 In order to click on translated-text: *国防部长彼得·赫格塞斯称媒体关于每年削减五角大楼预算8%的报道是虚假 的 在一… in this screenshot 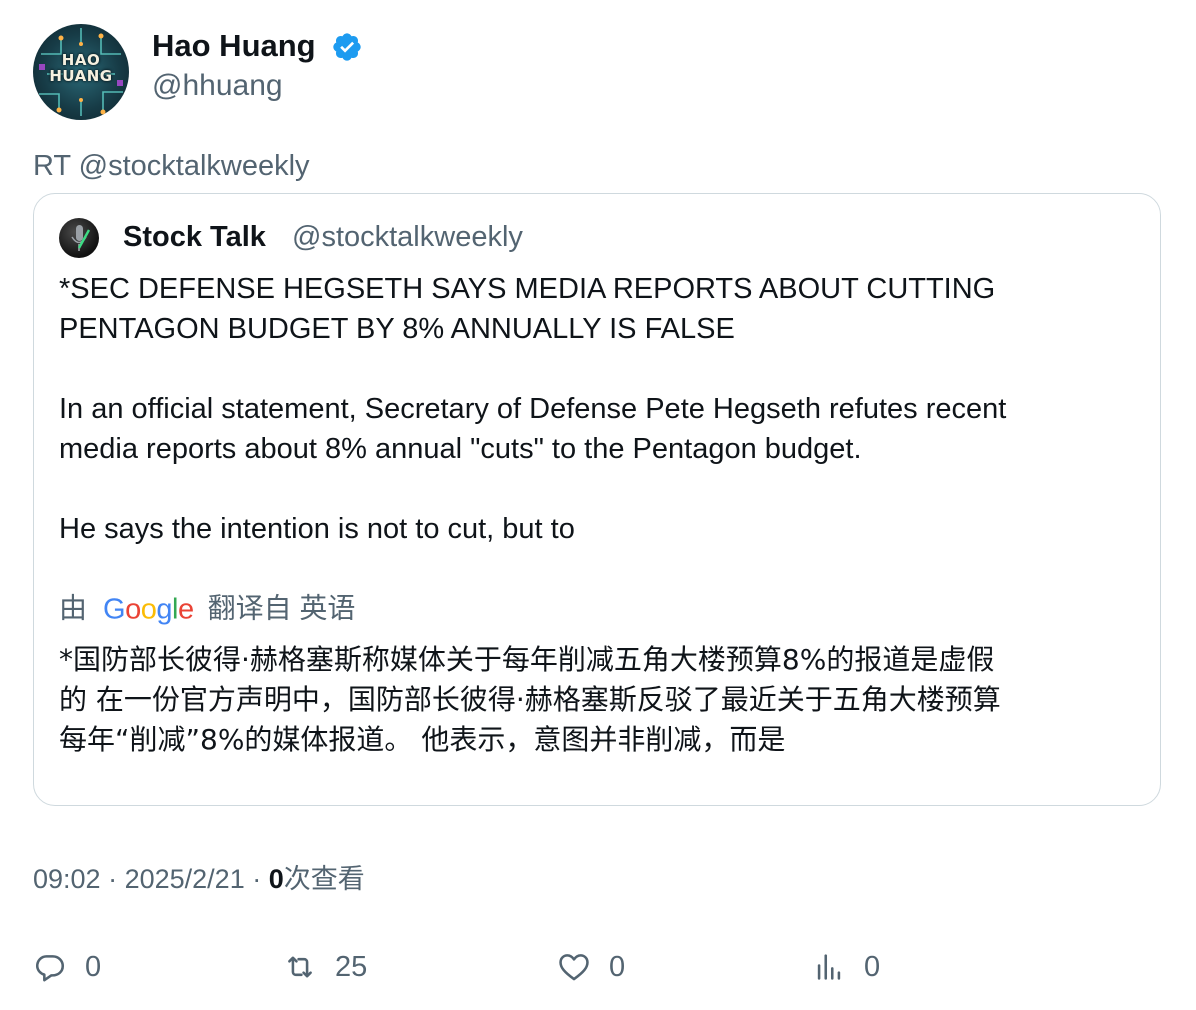, I will do `click(604, 700)`.